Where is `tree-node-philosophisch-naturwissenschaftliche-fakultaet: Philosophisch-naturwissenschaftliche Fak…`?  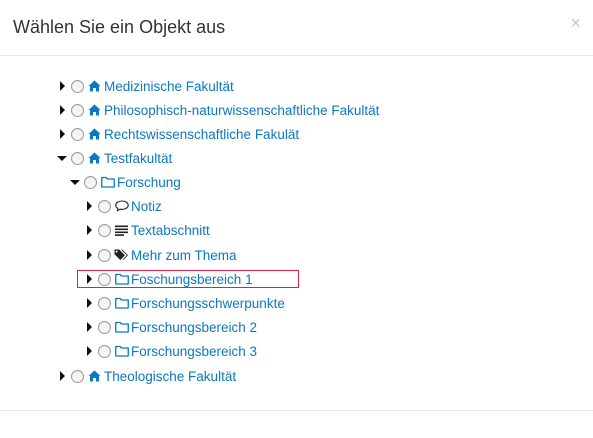
tree-node-philosophisch-naturwissenschaftliche-fakultaet: Philosophisch-naturwissenschaftliche Fak… is located at coordinates (217, 110).